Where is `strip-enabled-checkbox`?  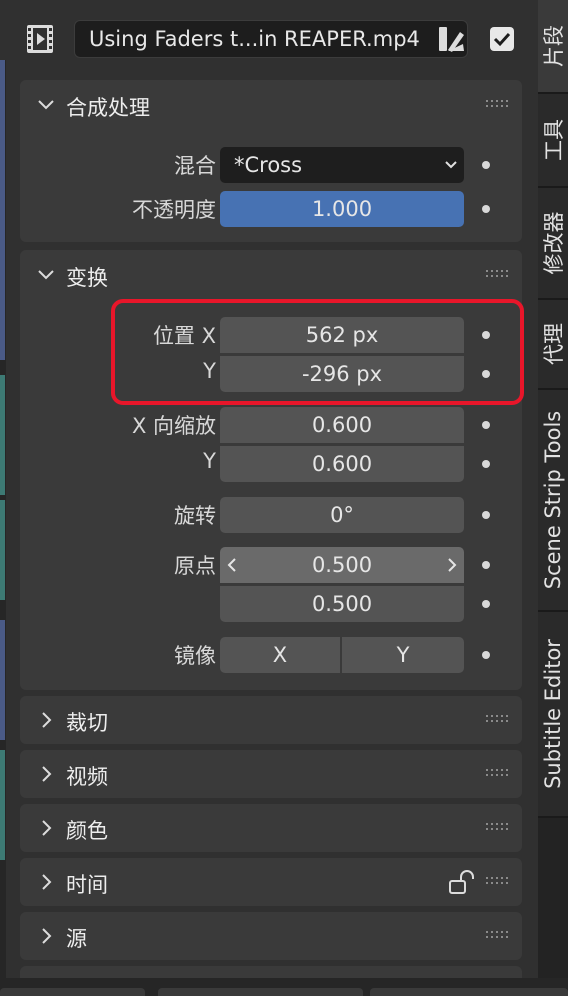 strip-enabled-checkbox is located at coordinates (502, 39).